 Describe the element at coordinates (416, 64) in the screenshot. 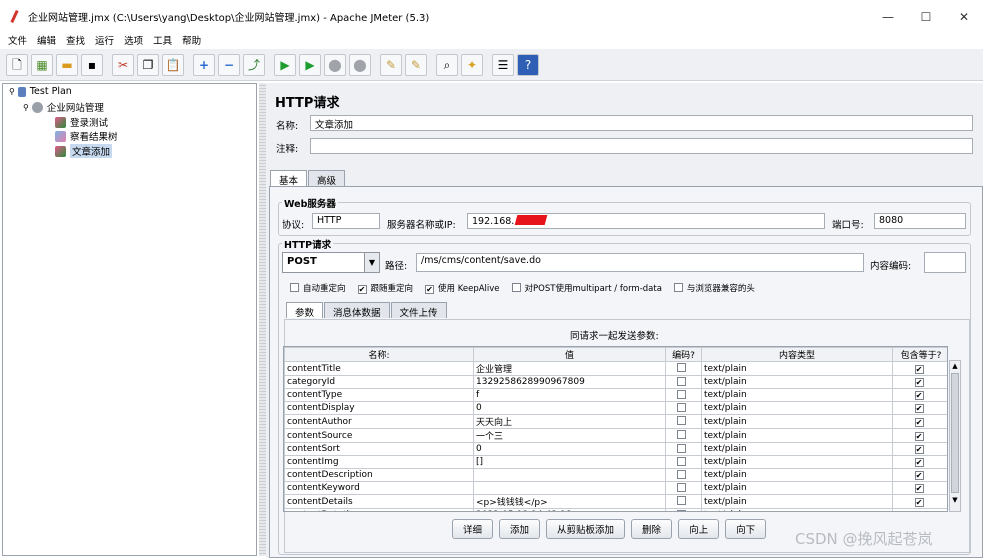

I see `clear-all-icon: ✎` at that location.